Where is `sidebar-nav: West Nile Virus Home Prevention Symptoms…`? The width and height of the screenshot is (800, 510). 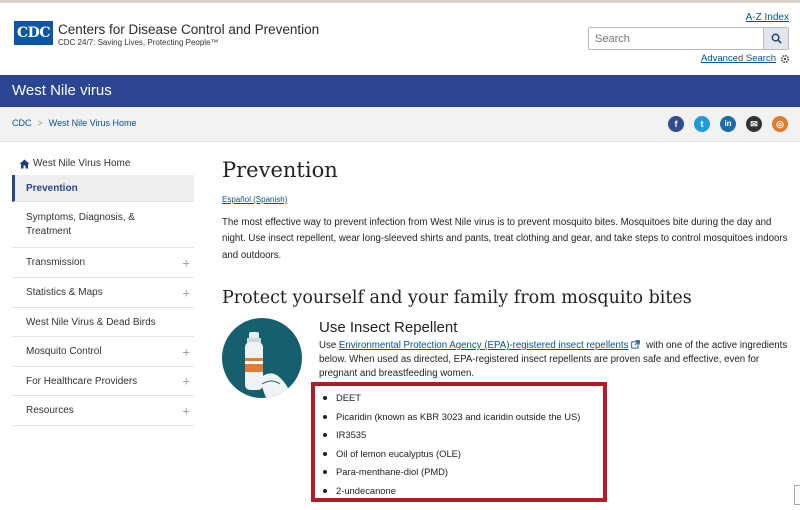 sidebar-nav: West Nile Virus Home Prevention Symptoms… is located at coordinates (103, 289).